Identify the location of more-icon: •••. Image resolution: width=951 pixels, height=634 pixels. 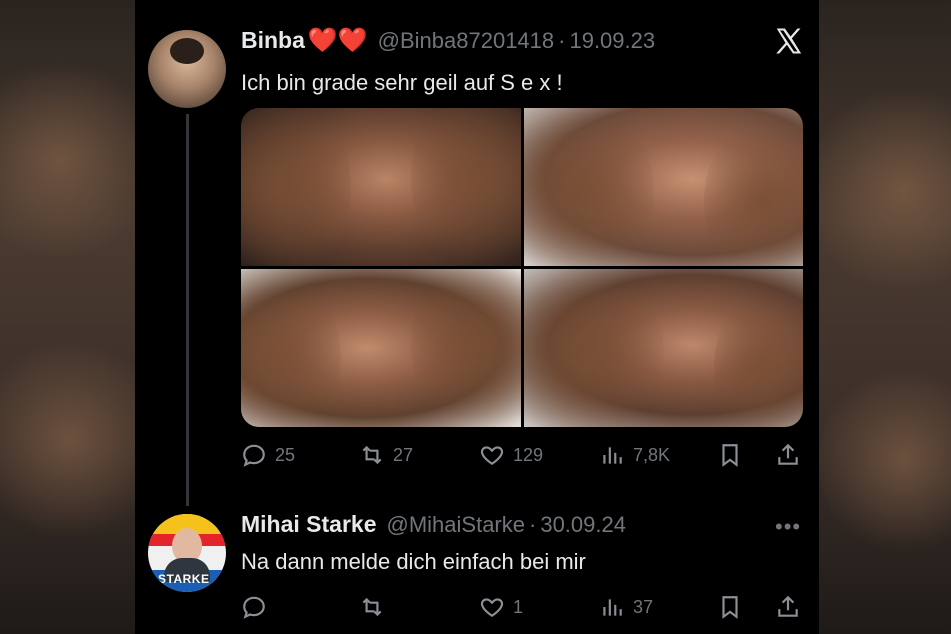
(788, 527).